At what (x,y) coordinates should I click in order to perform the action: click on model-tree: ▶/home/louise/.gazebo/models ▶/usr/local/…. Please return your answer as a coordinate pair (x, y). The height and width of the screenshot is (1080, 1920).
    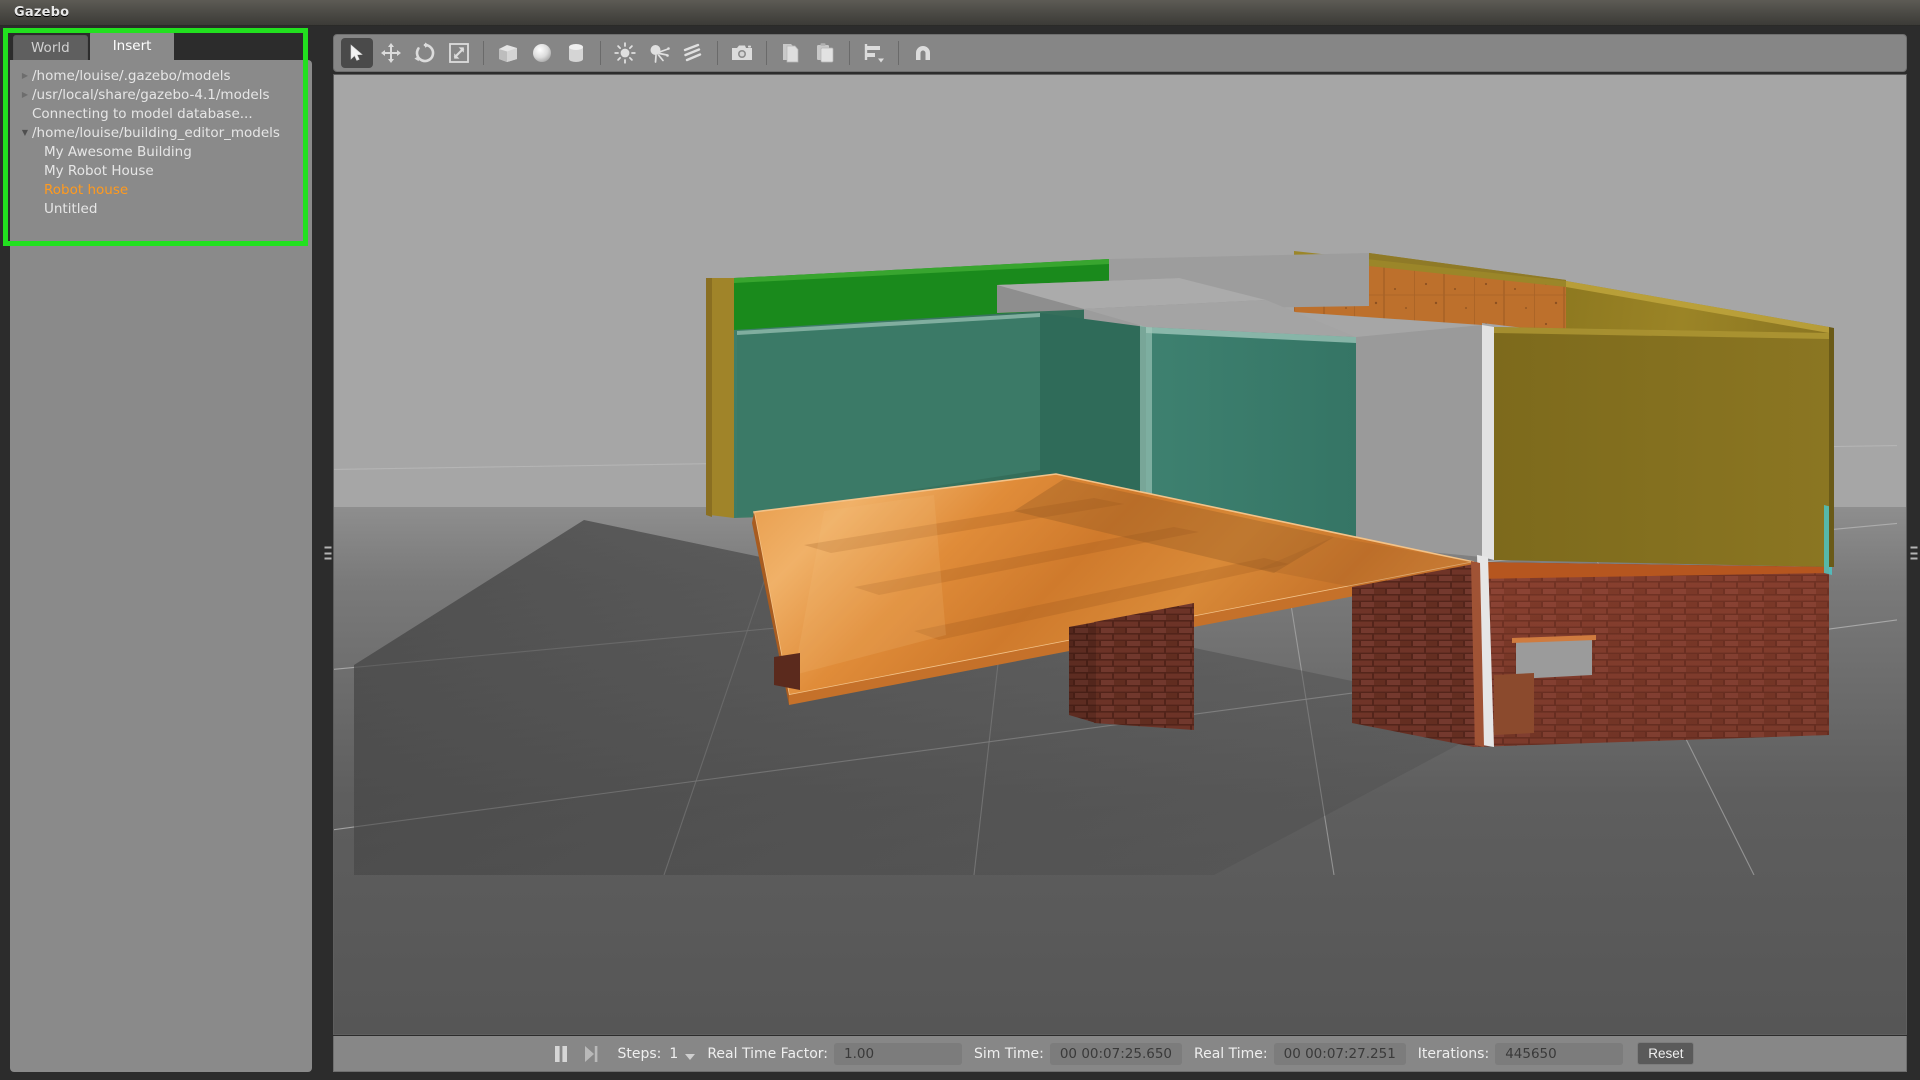
    Looking at the image, I should click on (161, 139).